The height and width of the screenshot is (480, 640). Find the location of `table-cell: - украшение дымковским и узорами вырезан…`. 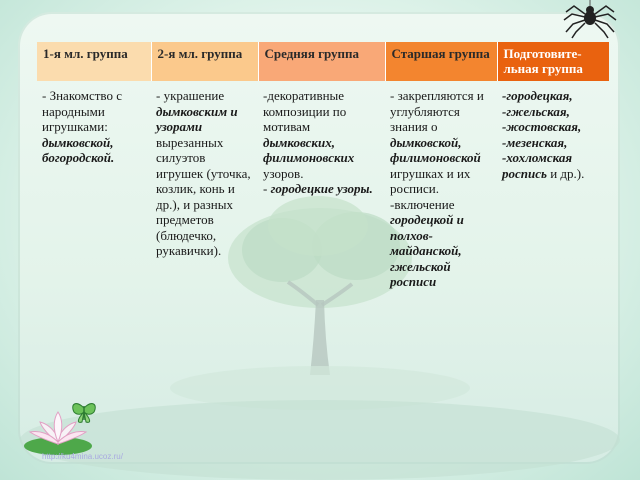

table-cell: - украшение дымковским и узорами вырезан… is located at coordinates (204, 185).